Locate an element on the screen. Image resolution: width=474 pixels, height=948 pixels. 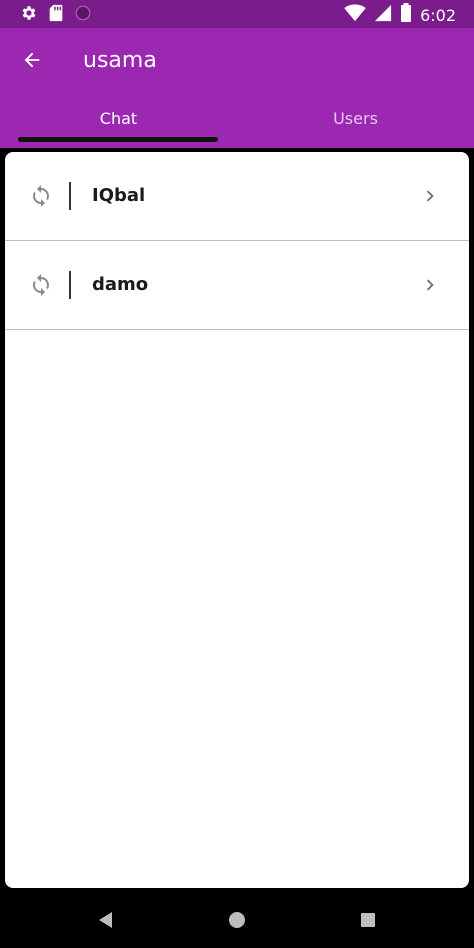
status-right: 6:02 is located at coordinates (400, 15).